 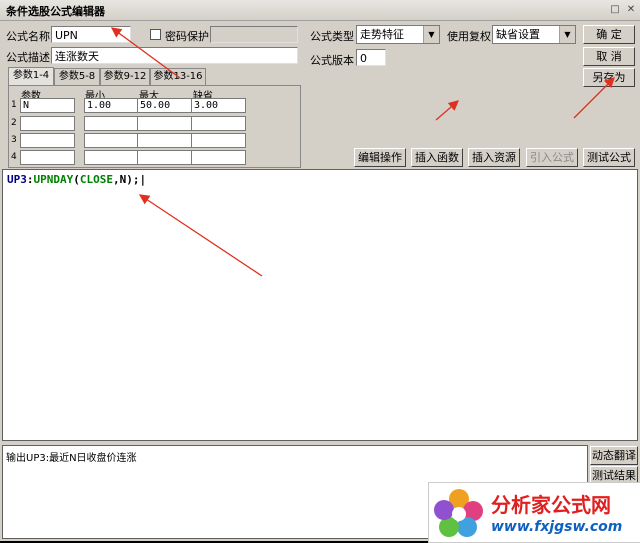 I want to click on logo-text: 分析家公式网, so click(x=551, y=505).